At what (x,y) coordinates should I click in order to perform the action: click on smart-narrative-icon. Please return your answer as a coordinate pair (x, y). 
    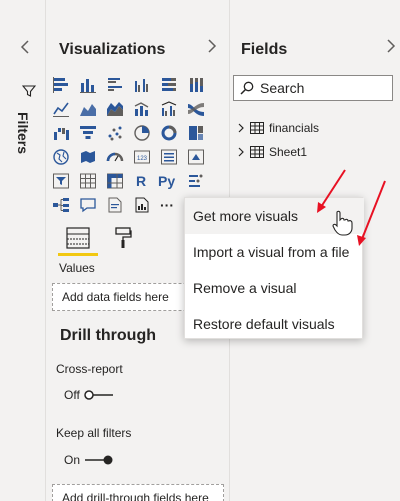
    Looking at the image, I should click on (115, 205).